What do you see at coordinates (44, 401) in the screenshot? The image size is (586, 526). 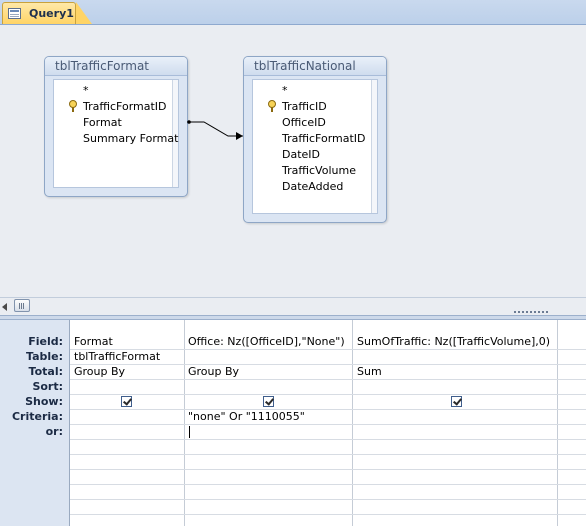 I see `row-label-show: Show:` at bounding box center [44, 401].